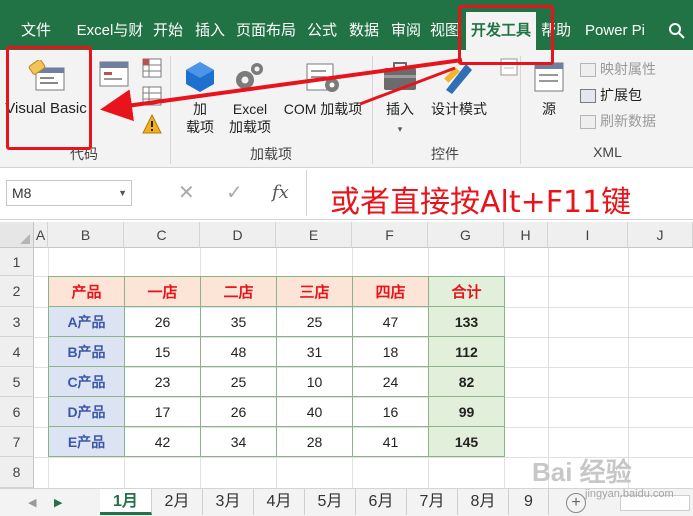 This screenshot has height=516, width=693. What do you see at coordinates (162, 411) in the screenshot?
I see `value-cell: 17` at bounding box center [162, 411].